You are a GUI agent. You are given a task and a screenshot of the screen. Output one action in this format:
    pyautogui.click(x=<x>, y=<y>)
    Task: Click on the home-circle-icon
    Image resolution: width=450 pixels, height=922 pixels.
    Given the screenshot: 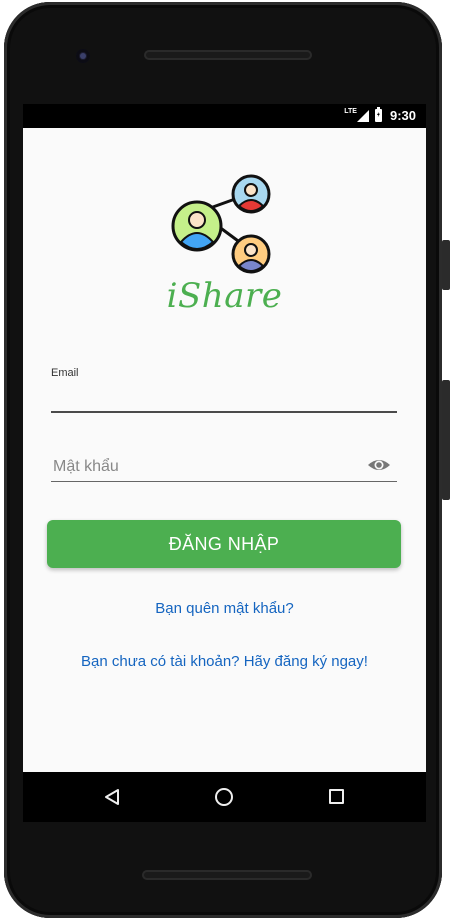 What is the action you would take?
    pyautogui.click(x=224, y=797)
    